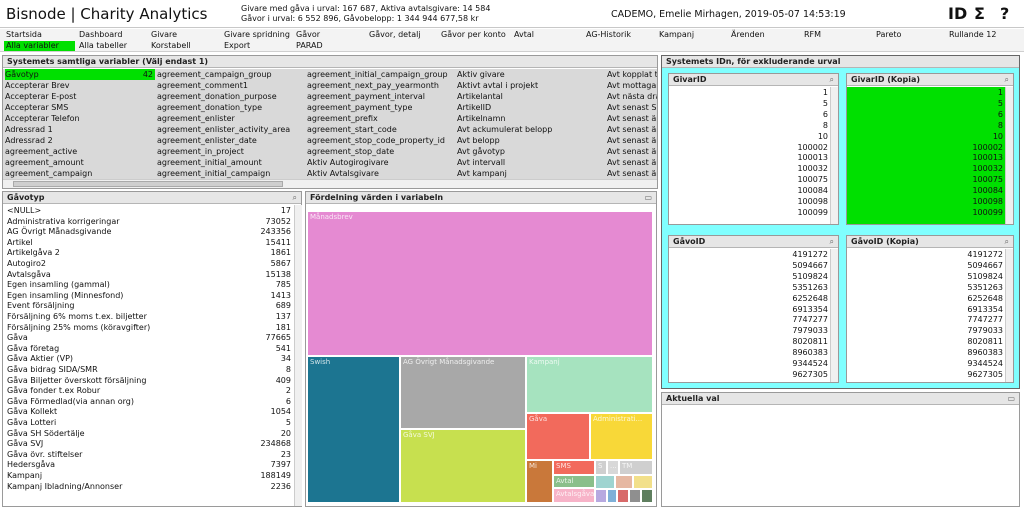 The height and width of the screenshot is (516, 1024). Describe the element at coordinates (80, 85) in the screenshot. I see `variable-item: Accepterar Brev` at that location.